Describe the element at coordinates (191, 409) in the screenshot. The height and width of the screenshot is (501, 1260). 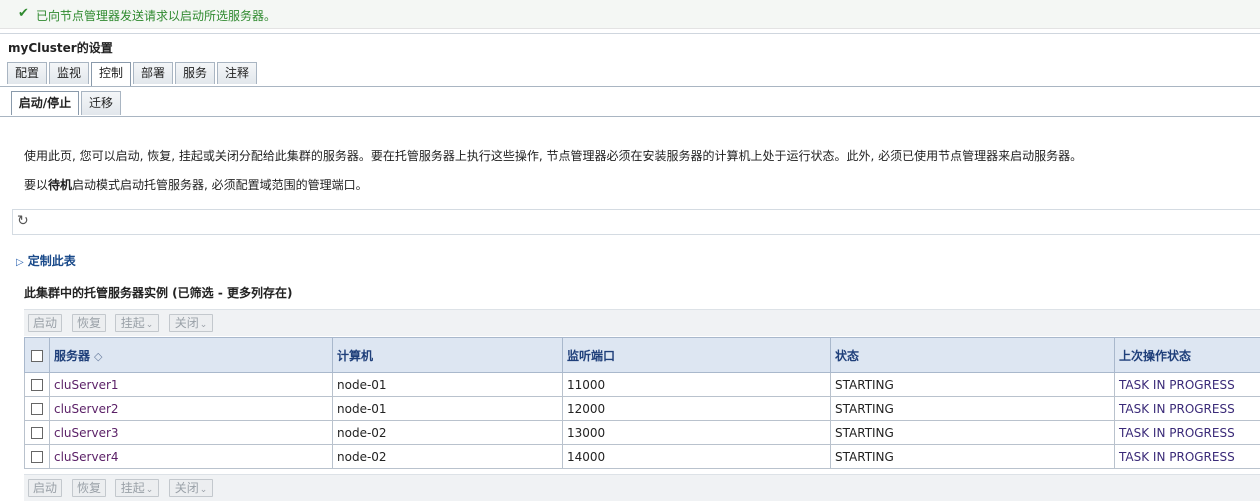
I see `server-cell: cluServer2` at that location.